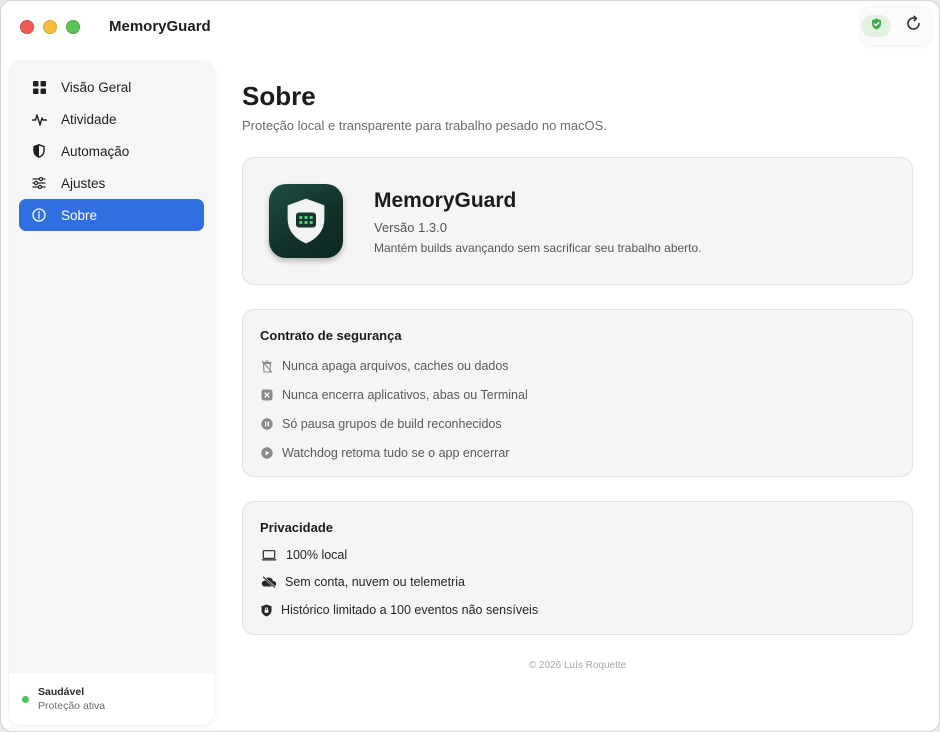 Image resolution: width=940 pixels, height=732 pixels. What do you see at coordinates (269, 555) in the screenshot?
I see `laptop-icon` at bounding box center [269, 555].